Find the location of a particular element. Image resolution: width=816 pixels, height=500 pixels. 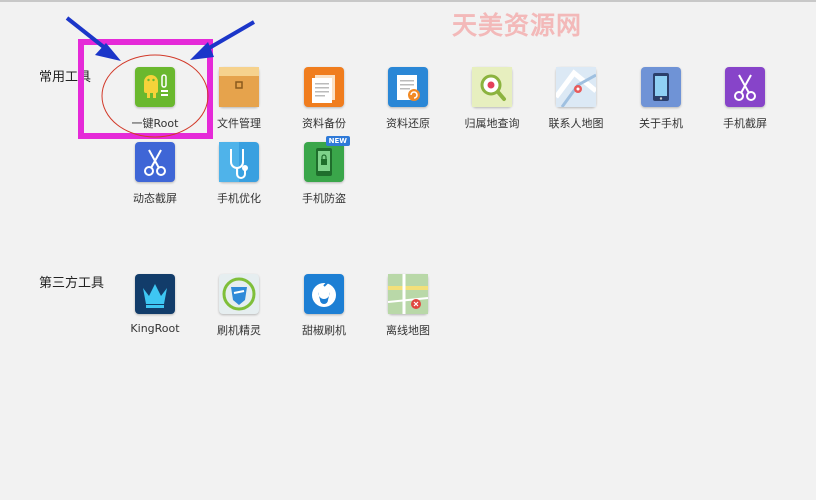

tool-label: KingRoot is located at coordinates (155, 328).